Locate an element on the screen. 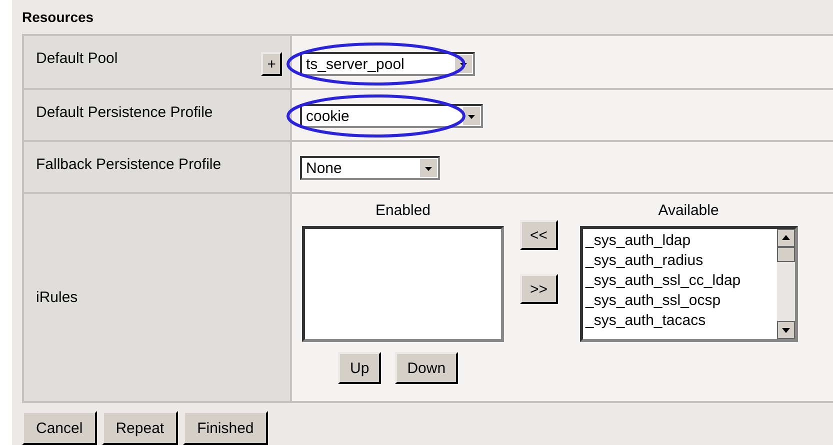 Image resolution: width=833 pixels, height=445 pixels. move-right-button: >> is located at coordinates (539, 289).